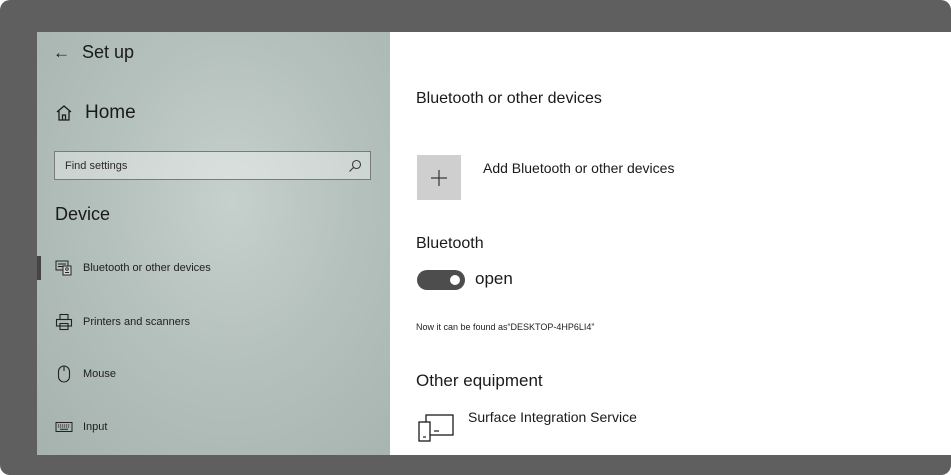 The height and width of the screenshot is (475, 951). I want to click on bluetooth-heading: Bluetooth, so click(450, 243).